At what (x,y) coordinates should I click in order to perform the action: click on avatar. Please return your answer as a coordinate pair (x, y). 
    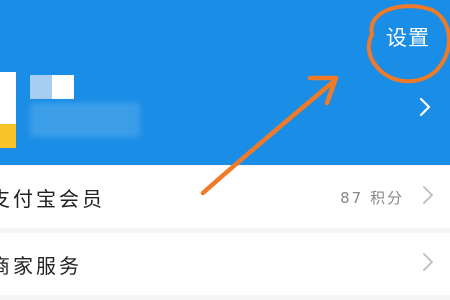
    Looking at the image, I should click on (8, 110).